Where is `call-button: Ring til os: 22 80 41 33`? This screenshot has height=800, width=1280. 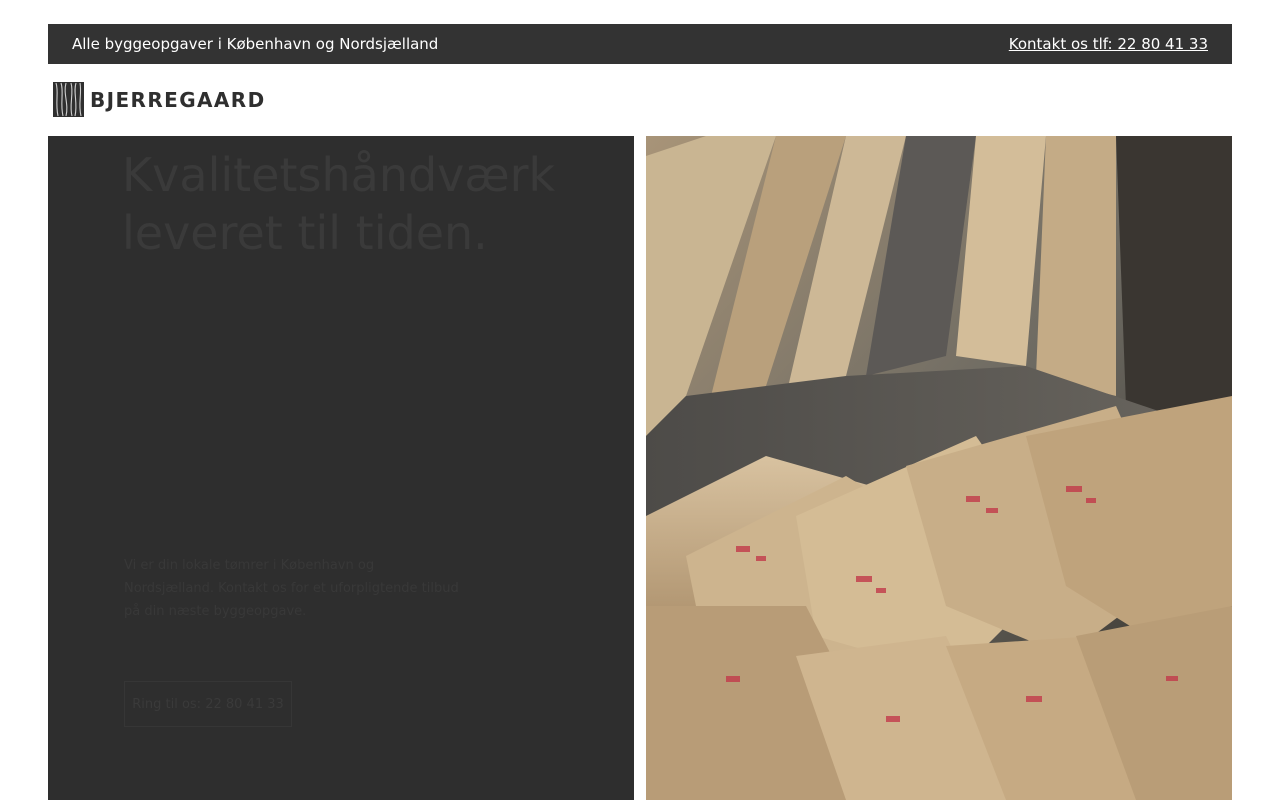 call-button: Ring til os: 22 80 41 33 is located at coordinates (208, 704).